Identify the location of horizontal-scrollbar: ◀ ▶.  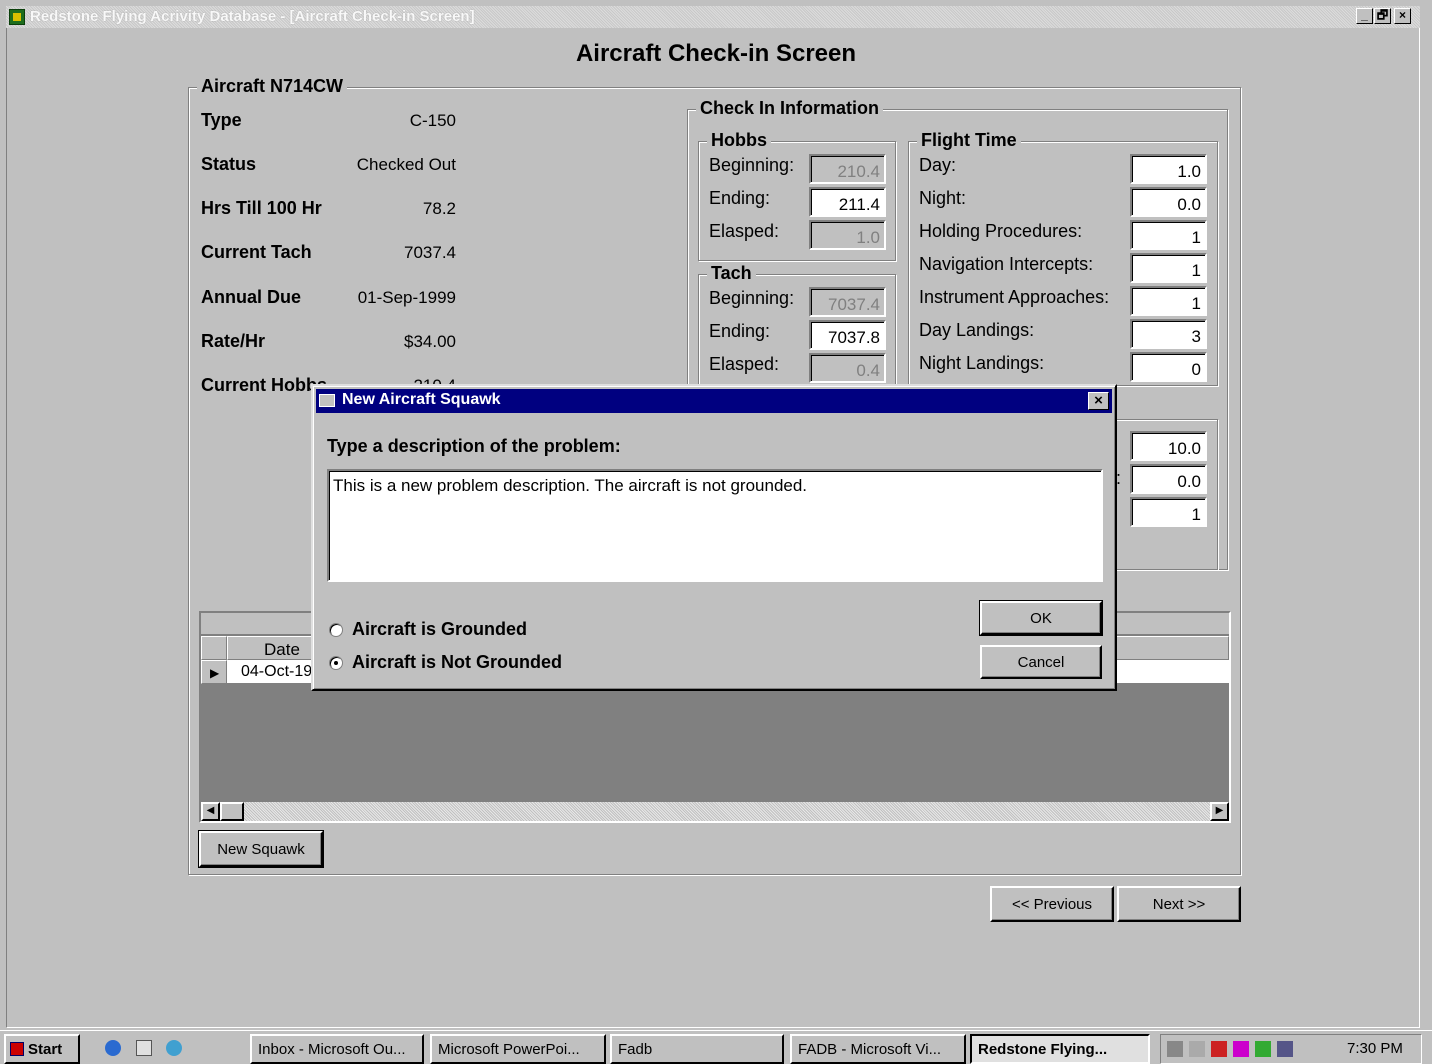
(715, 811).